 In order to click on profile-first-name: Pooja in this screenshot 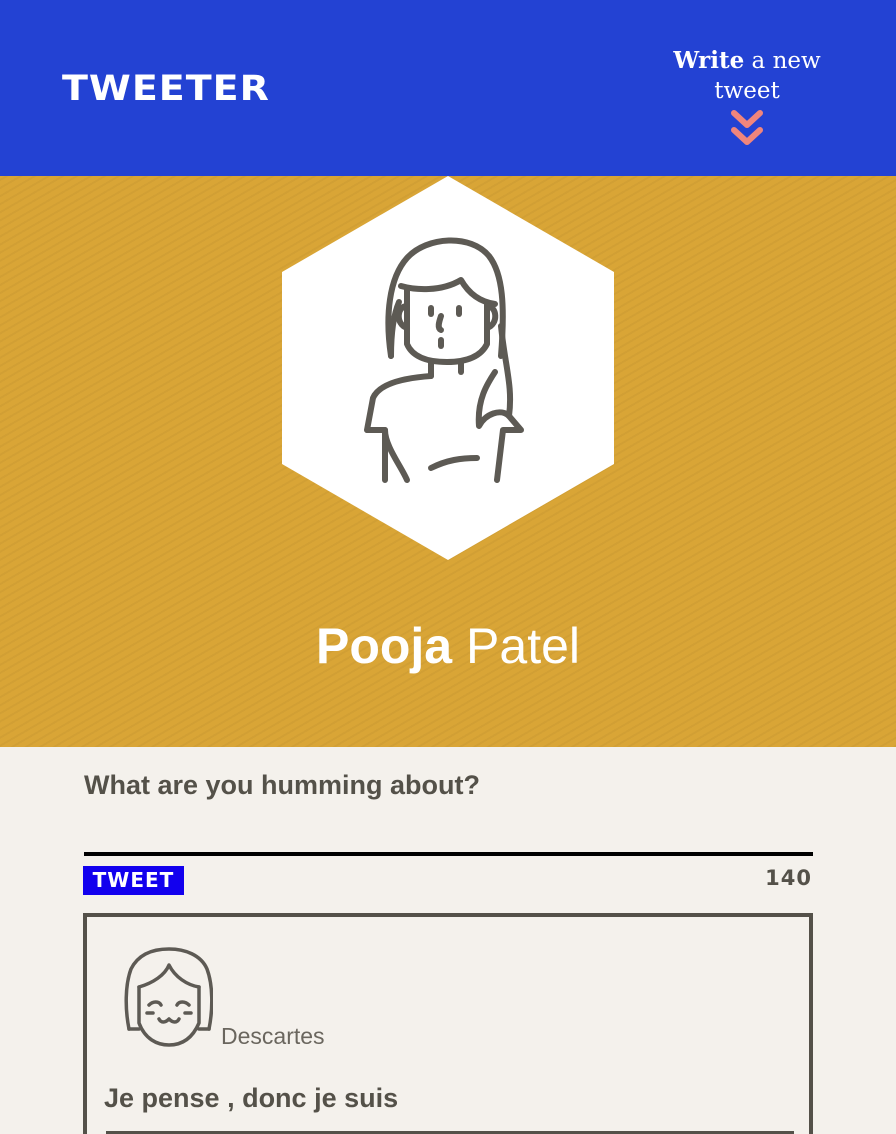, I will do `click(384, 646)`.